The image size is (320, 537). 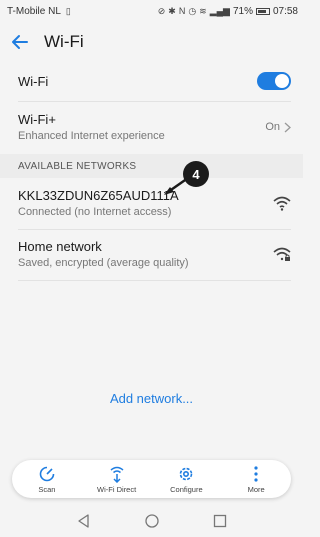 What do you see at coordinates (272, 127) in the screenshot?
I see `wifi-plus-value: On` at bounding box center [272, 127].